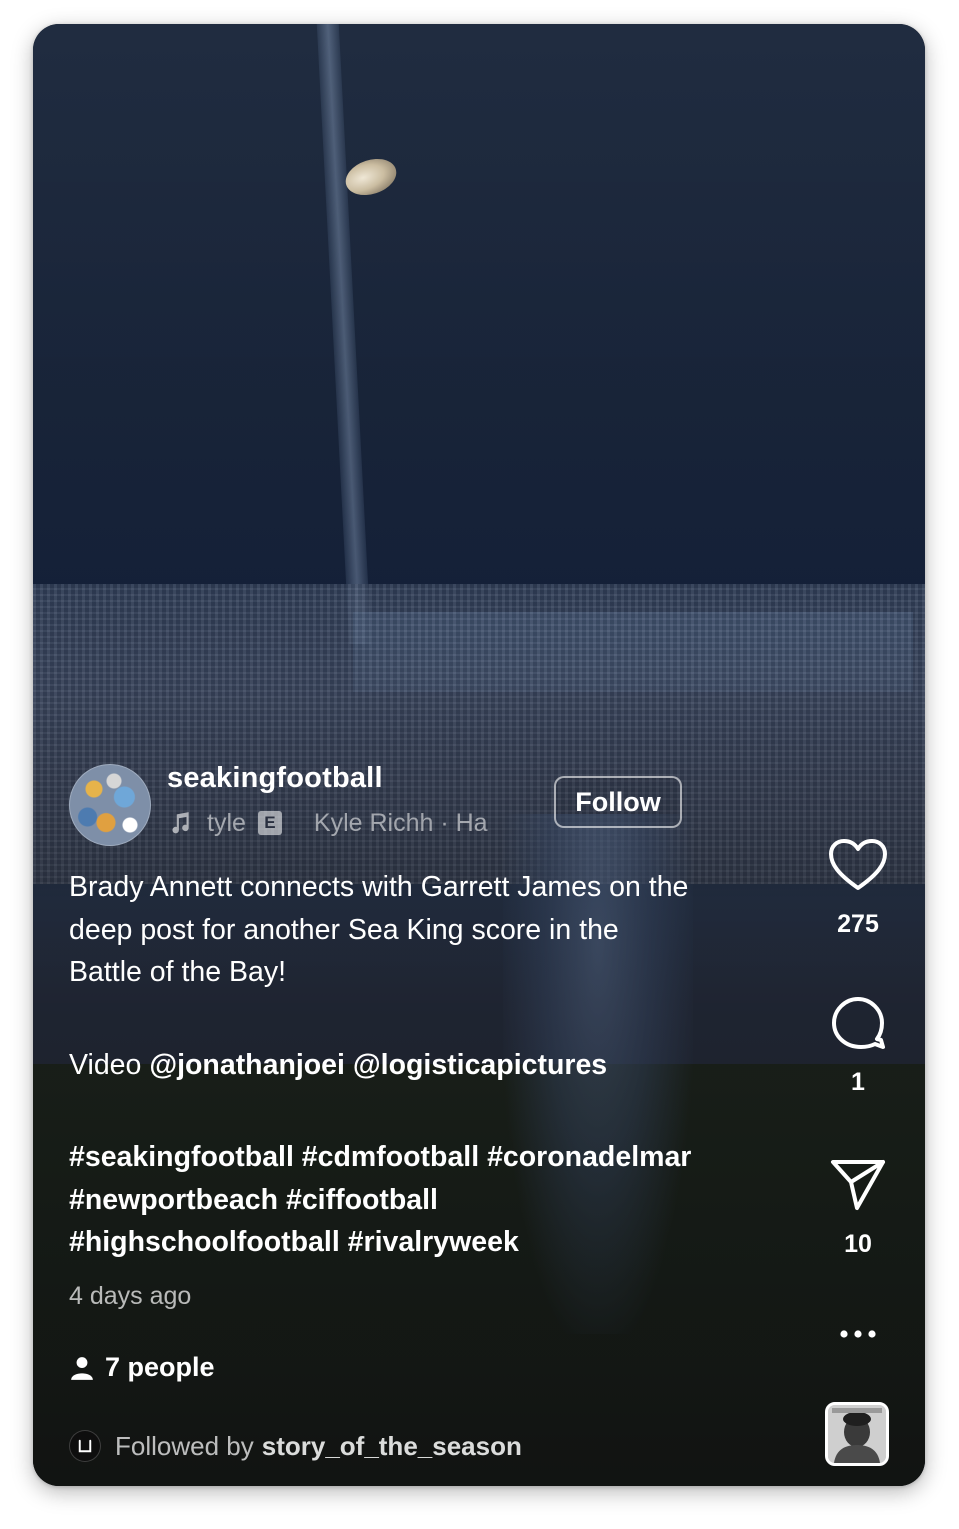  What do you see at coordinates (160, 1367) in the screenshot?
I see `tagged-people-count: 7 people` at bounding box center [160, 1367].